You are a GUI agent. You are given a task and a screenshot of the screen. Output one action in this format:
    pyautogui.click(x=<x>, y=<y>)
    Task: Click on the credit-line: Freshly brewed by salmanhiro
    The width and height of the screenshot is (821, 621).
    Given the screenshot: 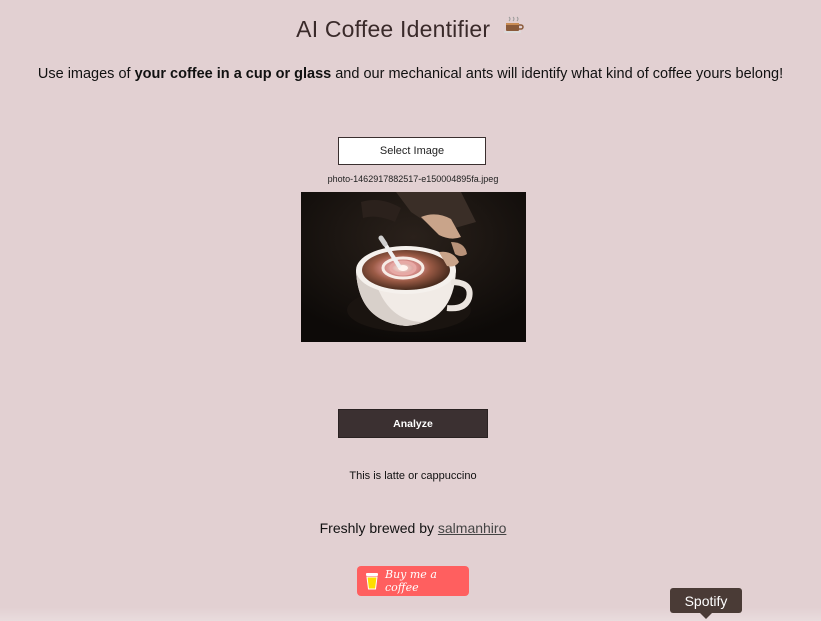 What is the action you would take?
    pyautogui.click(x=410, y=528)
    